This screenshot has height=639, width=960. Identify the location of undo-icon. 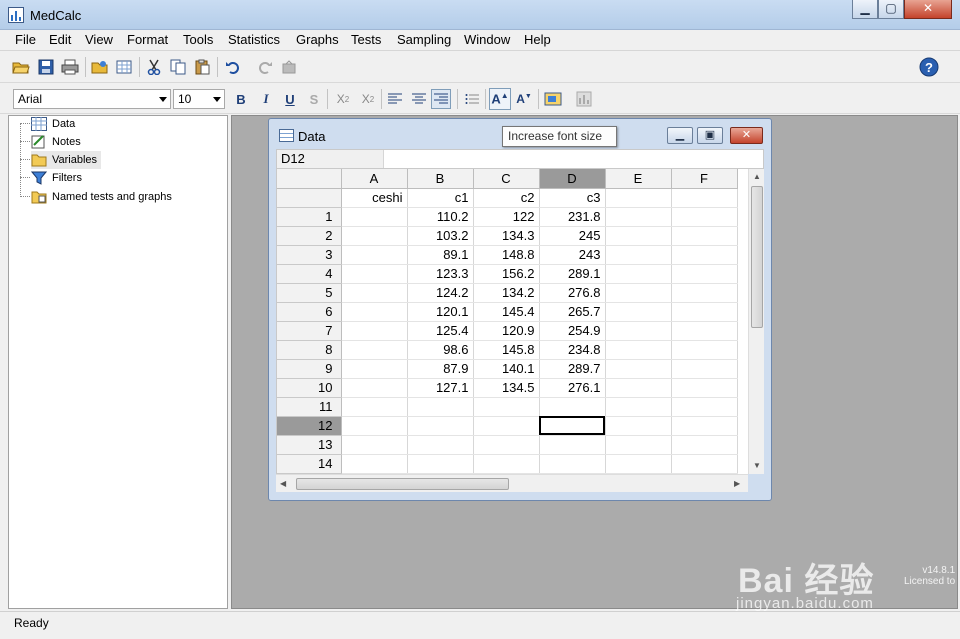
(233, 67).